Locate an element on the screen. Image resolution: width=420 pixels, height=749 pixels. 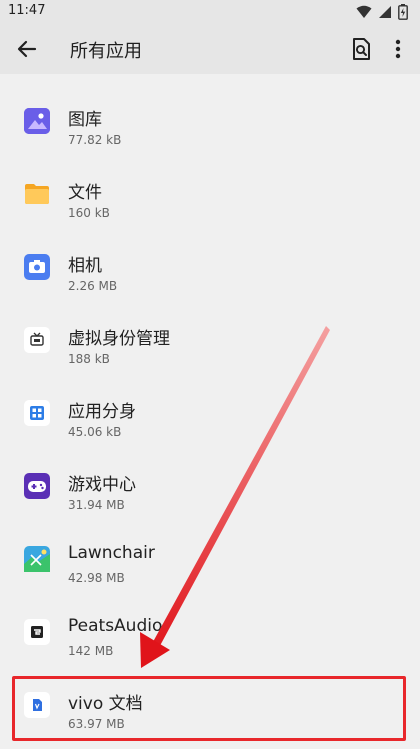
peats-audio-icon is located at coordinates (37, 632).